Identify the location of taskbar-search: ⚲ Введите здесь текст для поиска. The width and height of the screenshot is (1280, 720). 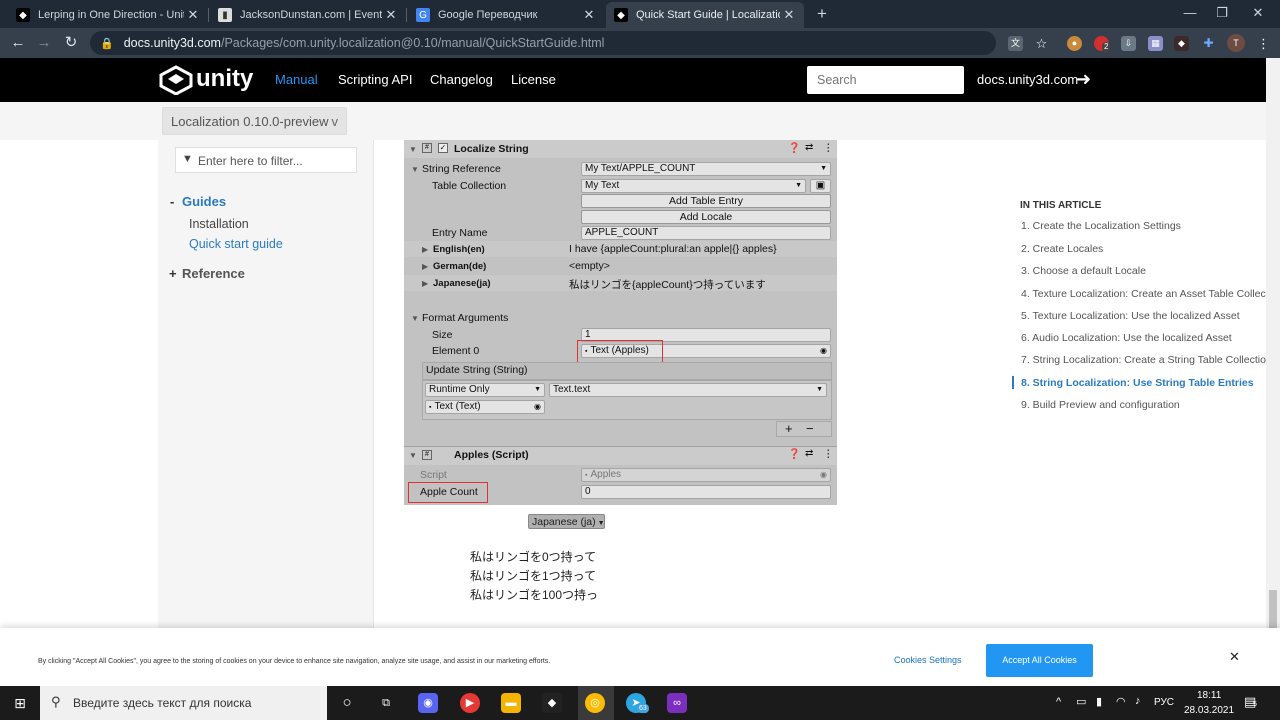
(183, 703).